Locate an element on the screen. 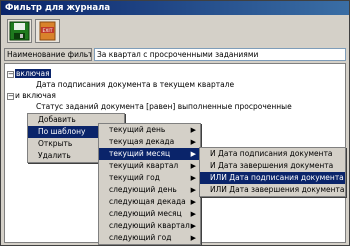 The width and height of the screenshot is (350, 246). menu-item-and-completion-date: И Дата завершения документа is located at coordinates (272, 166).